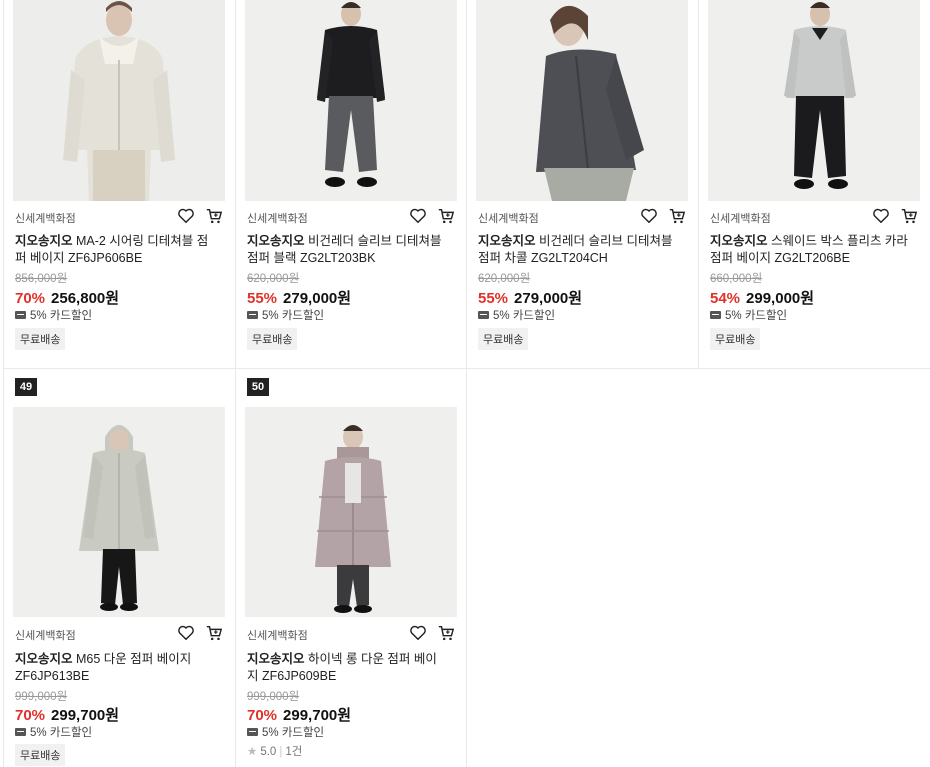  Describe the element at coordinates (26, 387) in the screenshot. I see `rank-badge: 49` at that location.